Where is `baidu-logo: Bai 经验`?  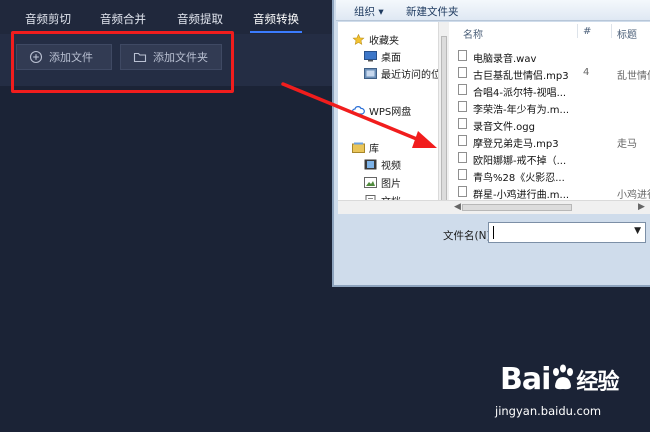 baidu-logo: Bai 经验 is located at coordinates (559, 379).